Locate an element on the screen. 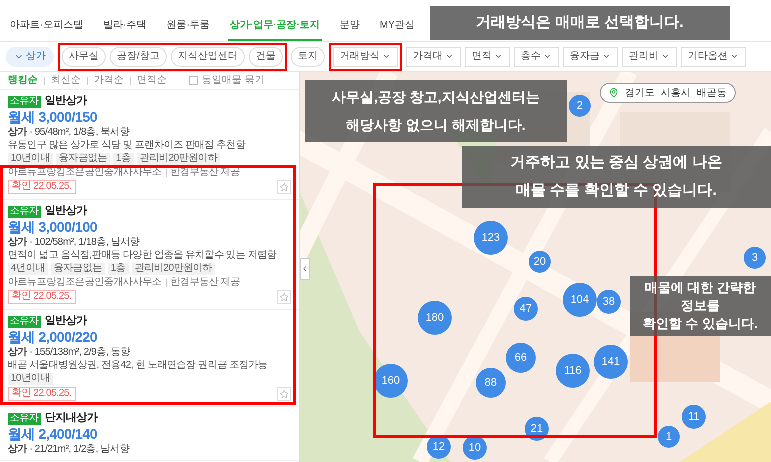 The height and width of the screenshot is (462, 771). listing-price: 월세 3,000/100 is located at coordinates (149, 227).